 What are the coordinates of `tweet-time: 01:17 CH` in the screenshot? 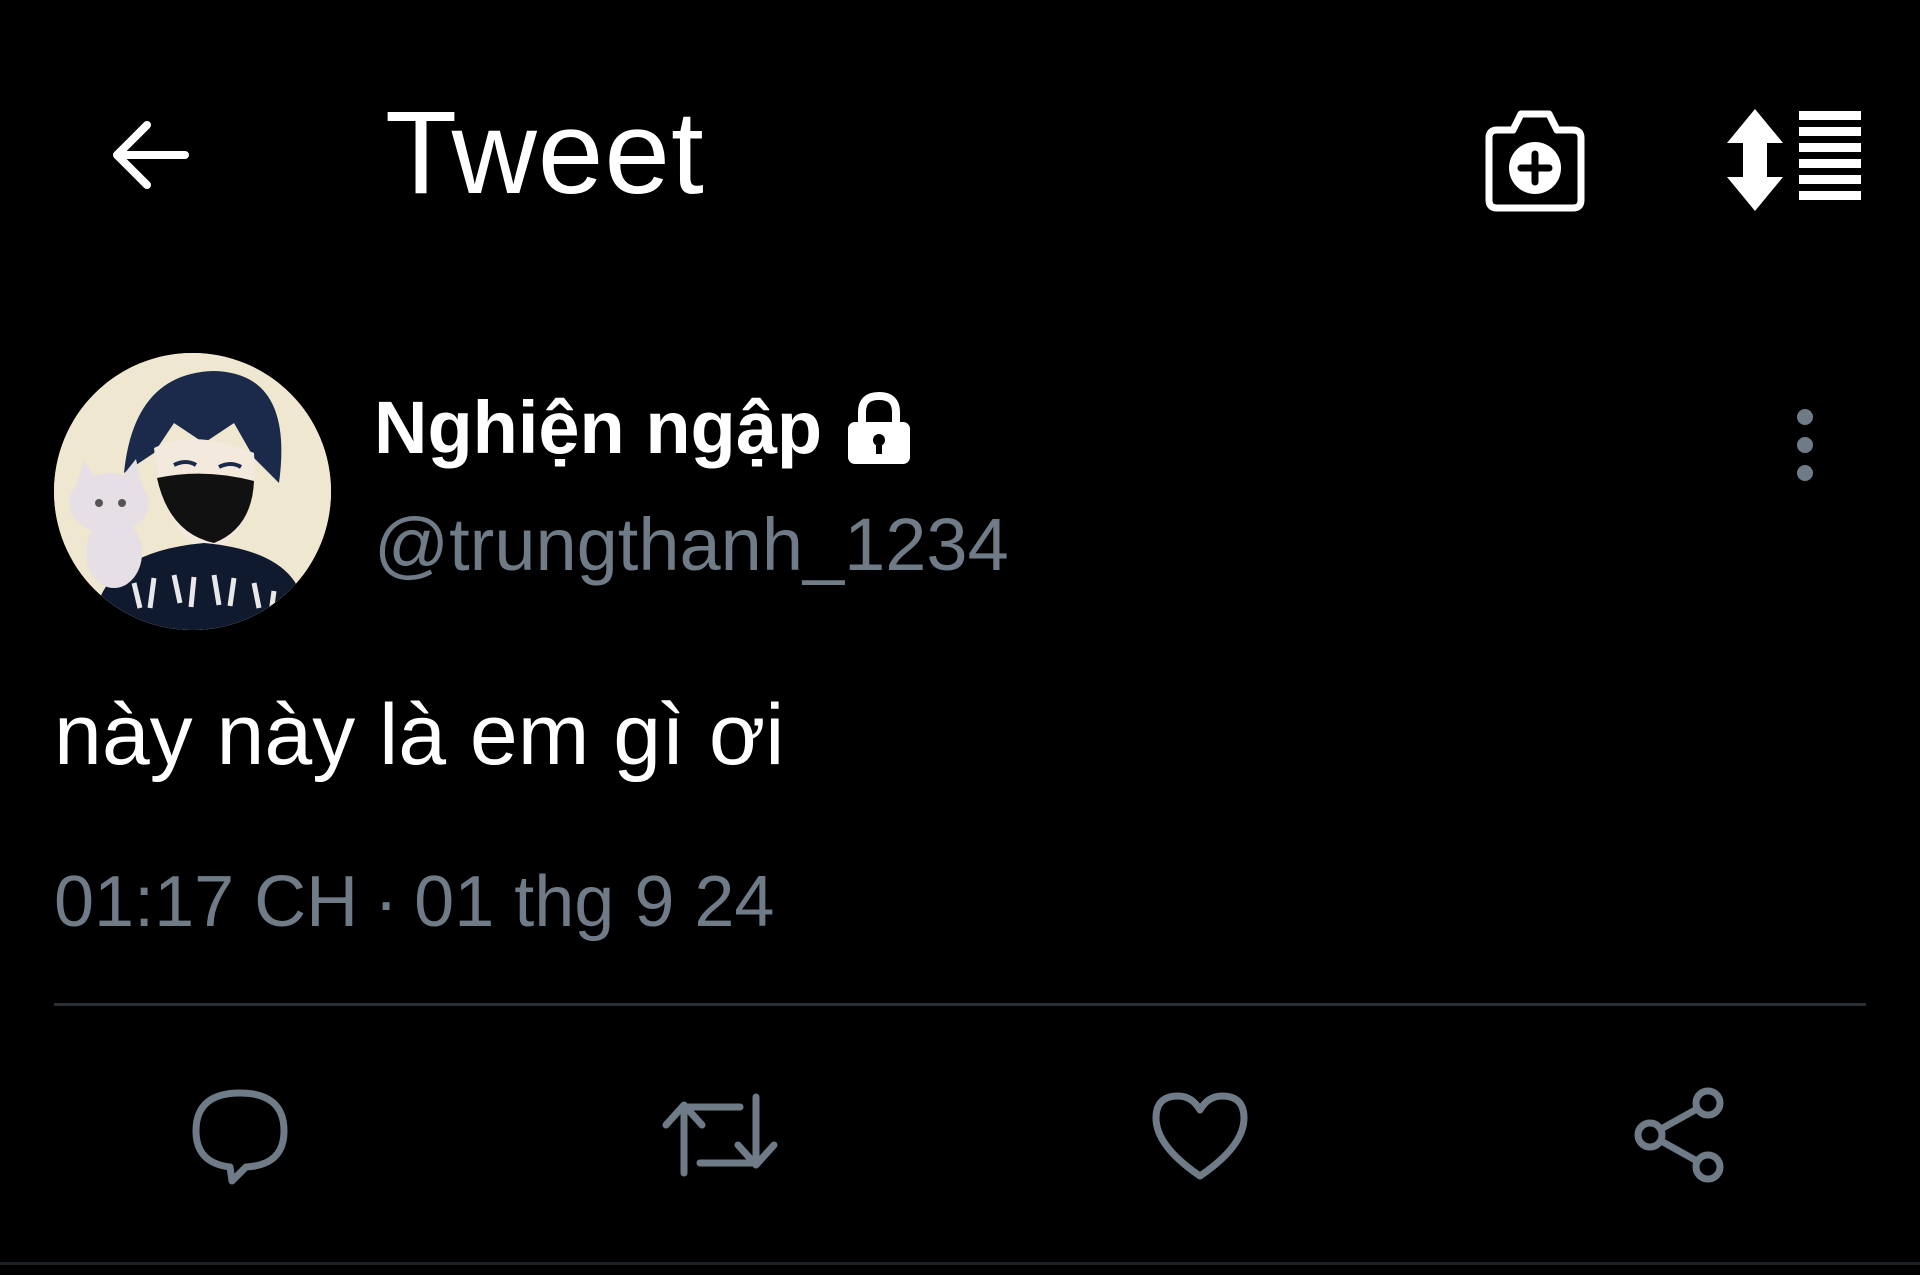 It's located at (206, 902).